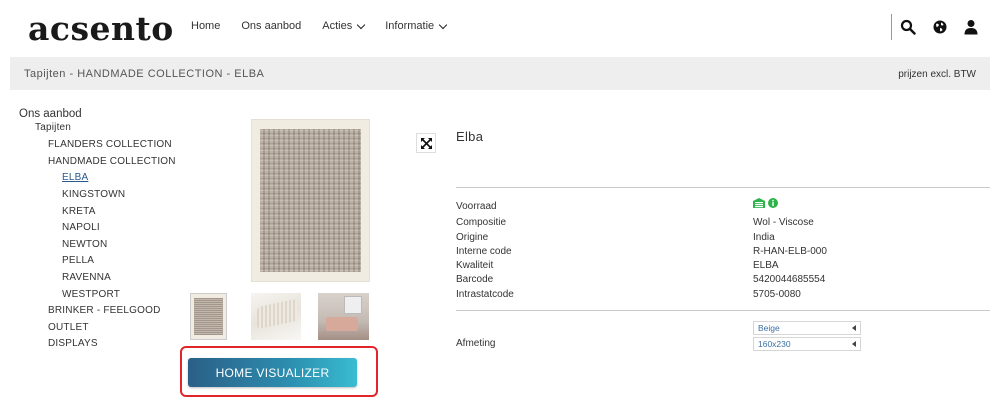 The height and width of the screenshot is (404, 1000). What do you see at coordinates (93, 194) in the screenshot?
I see `sidebar-item-kingstown: KINGSTOWN` at bounding box center [93, 194].